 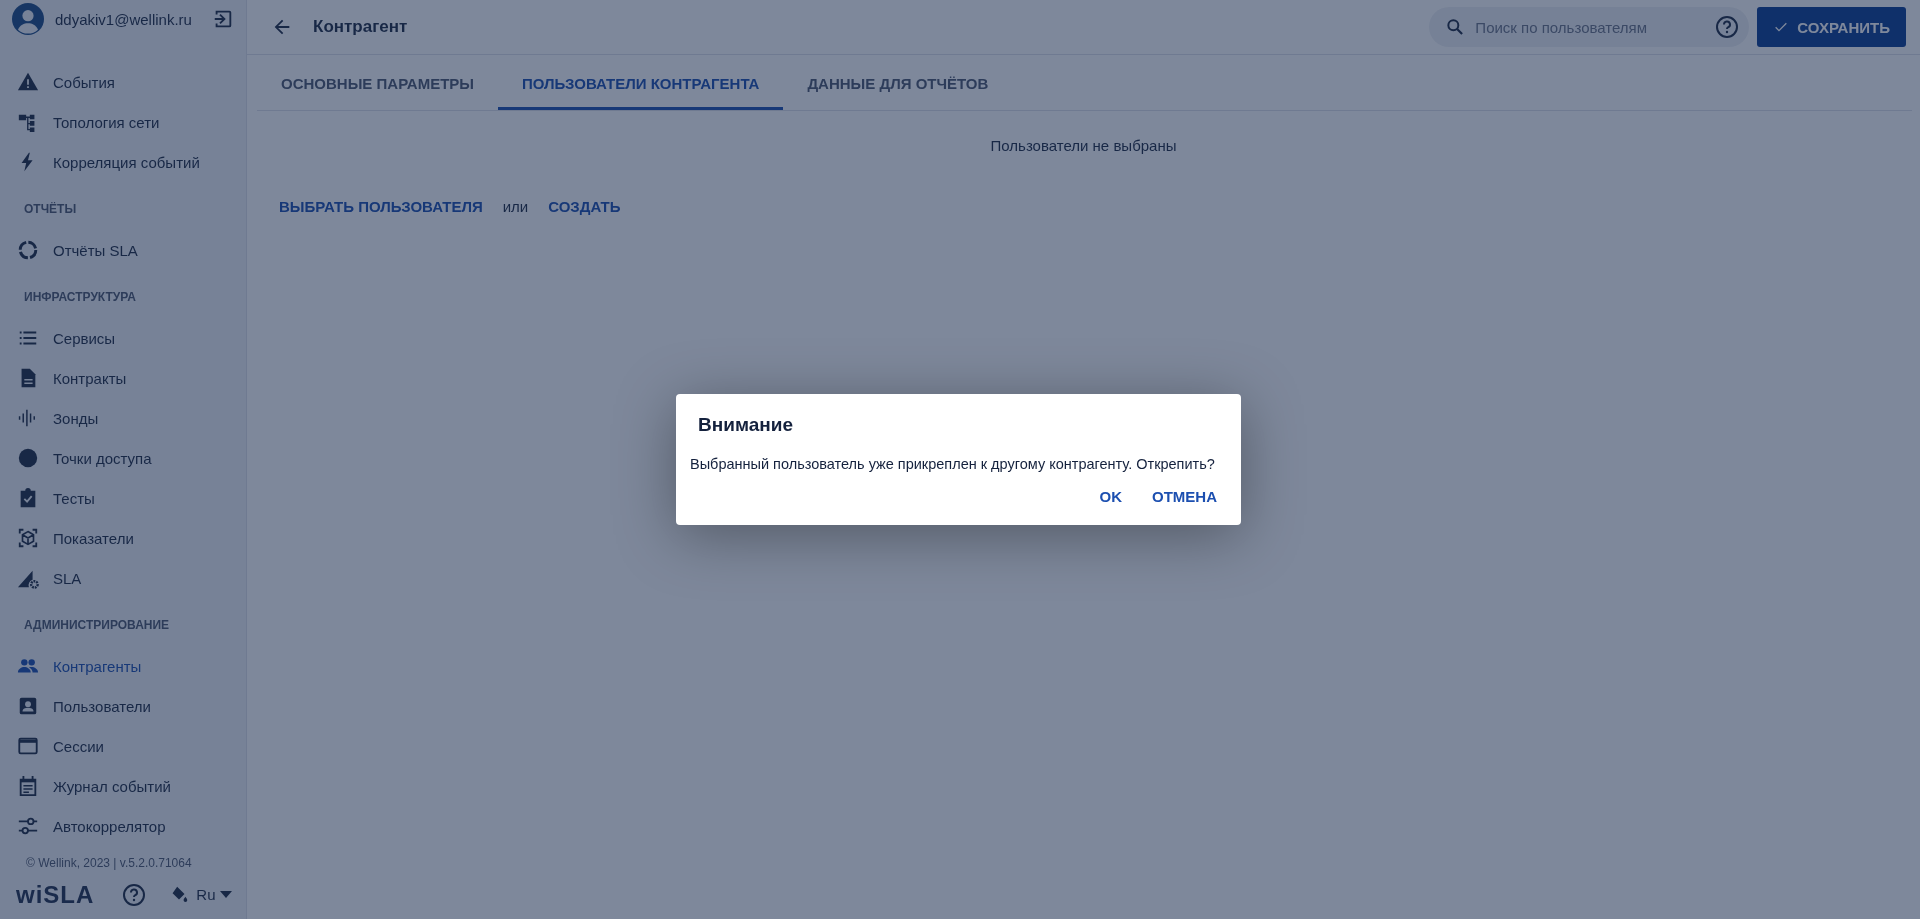 What do you see at coordinates (123, 122) in the screenshot?
I see `sidebar-item: Топология сети` at bounding box center [123, 122].